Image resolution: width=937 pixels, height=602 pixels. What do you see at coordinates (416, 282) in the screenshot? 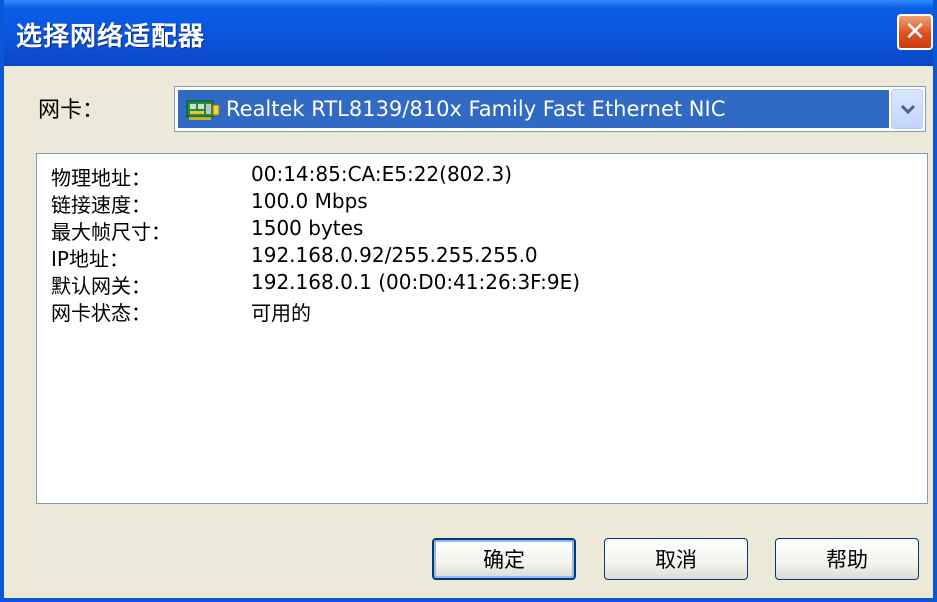
I see `info-value: 192.168.0.1 (00:D0:41:26:3F:9E)` at bounding box center [416, 282].